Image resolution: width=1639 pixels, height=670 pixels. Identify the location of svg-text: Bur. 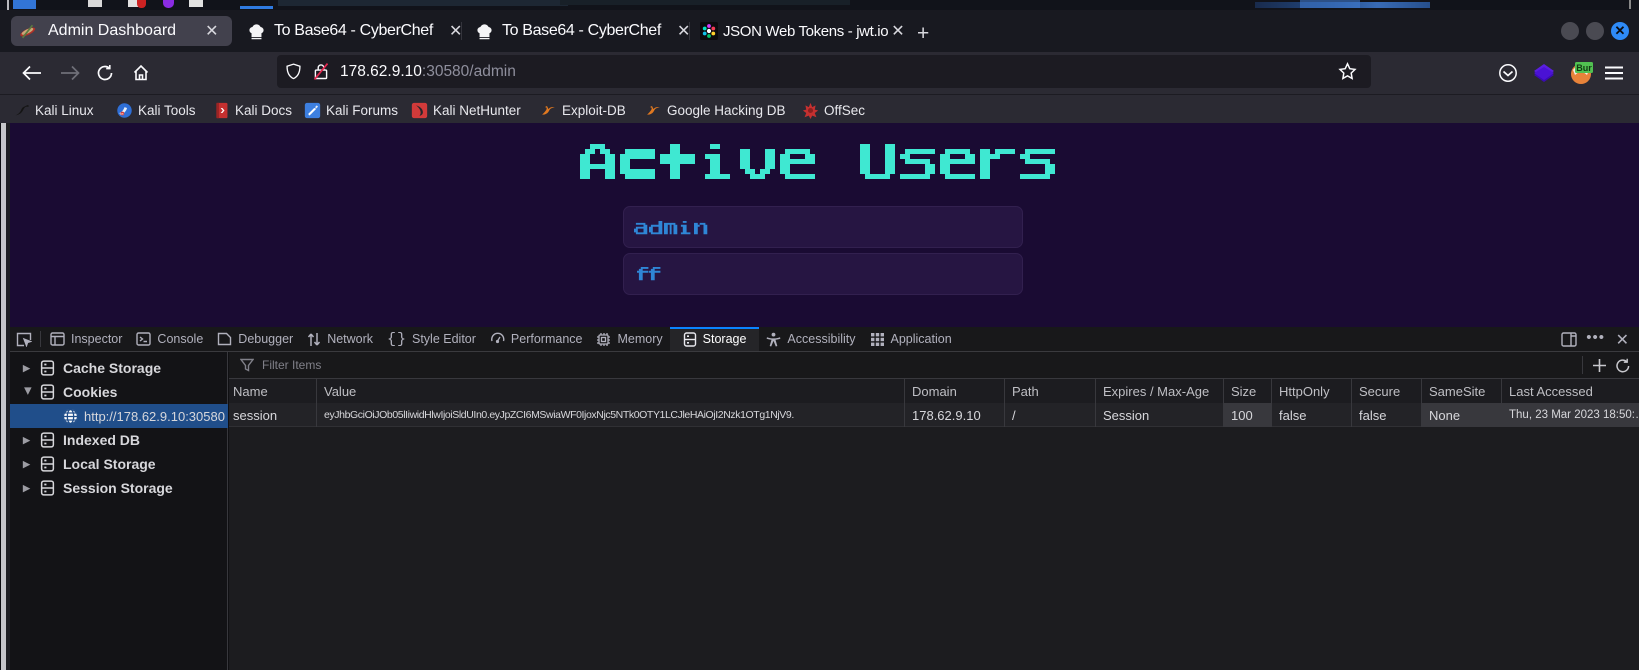
(1584, 68).